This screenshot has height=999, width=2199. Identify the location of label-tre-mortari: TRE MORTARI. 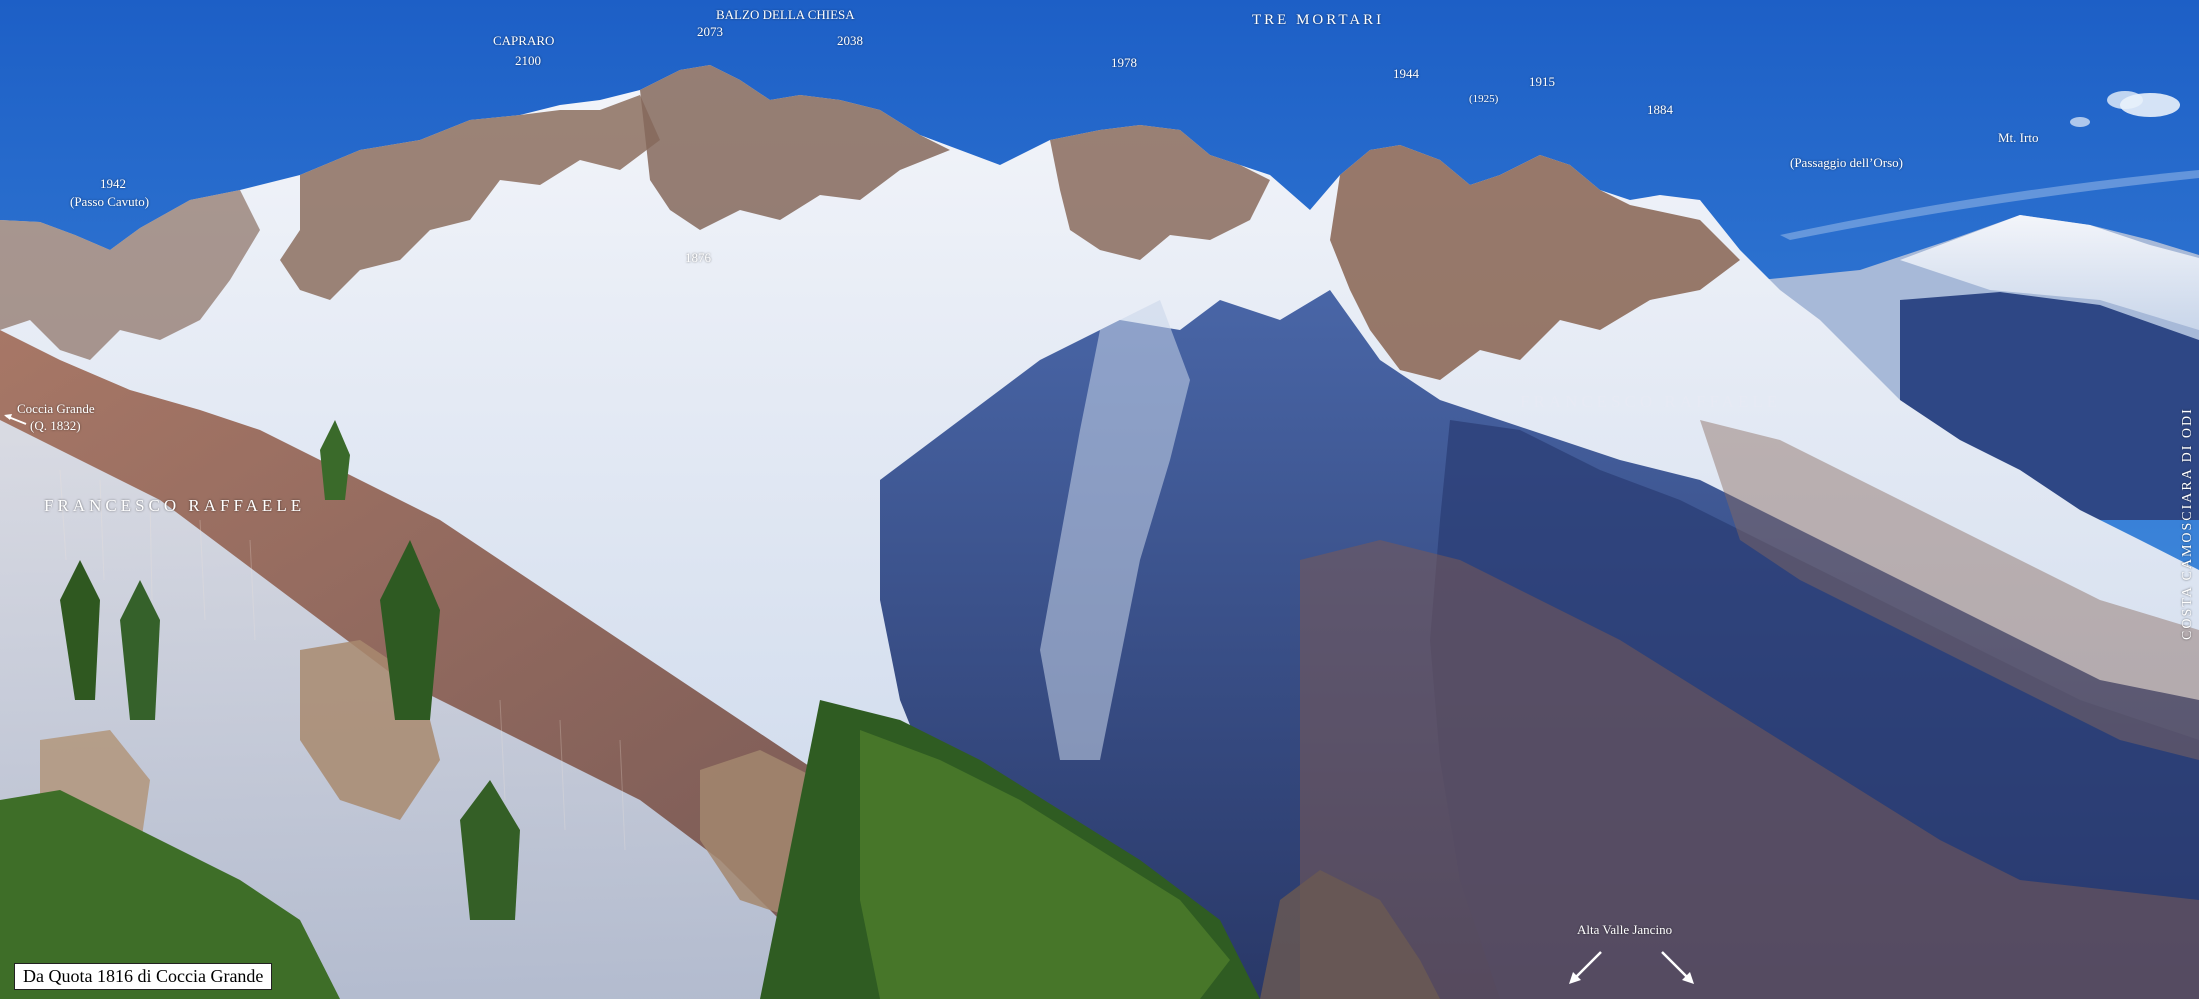
(1318, 20).